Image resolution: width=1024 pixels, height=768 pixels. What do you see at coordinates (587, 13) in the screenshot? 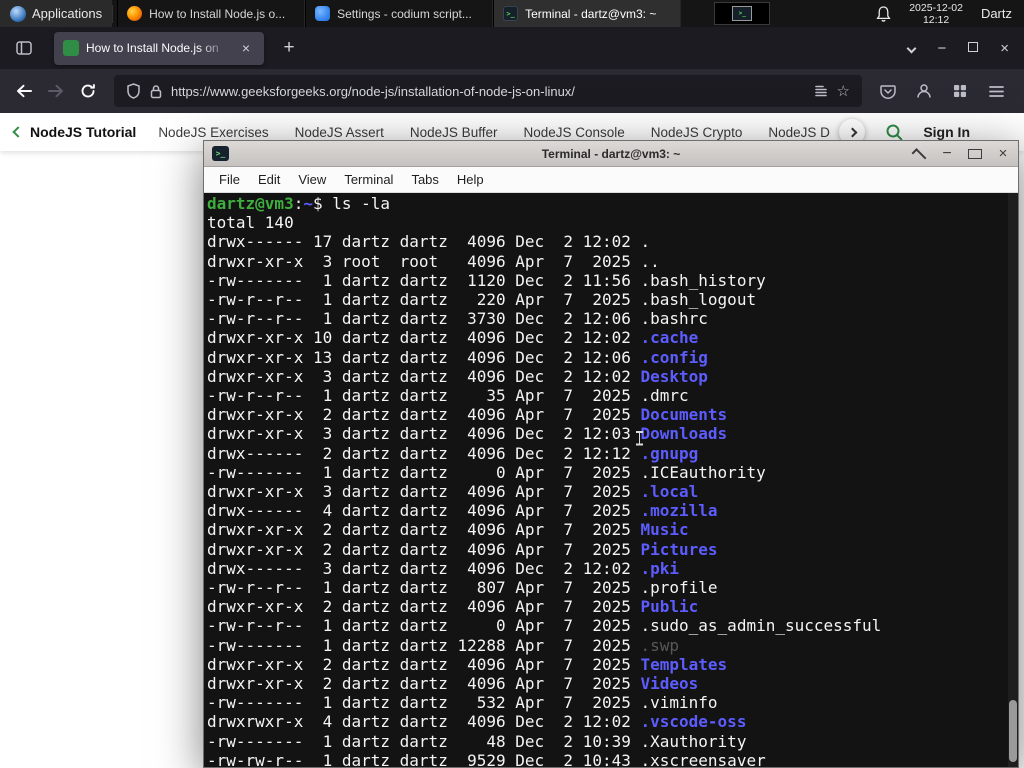
I see `taskbar-window-button: Terminal - dartz@vm3: ~` at bounding box center [587, 13].